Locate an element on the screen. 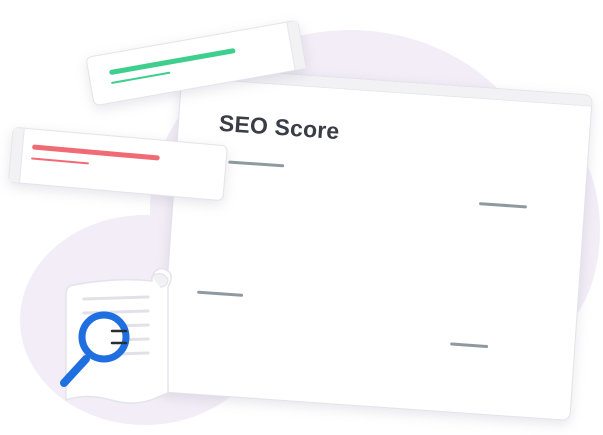  good-score-subline is located at coordinates (141, 78).